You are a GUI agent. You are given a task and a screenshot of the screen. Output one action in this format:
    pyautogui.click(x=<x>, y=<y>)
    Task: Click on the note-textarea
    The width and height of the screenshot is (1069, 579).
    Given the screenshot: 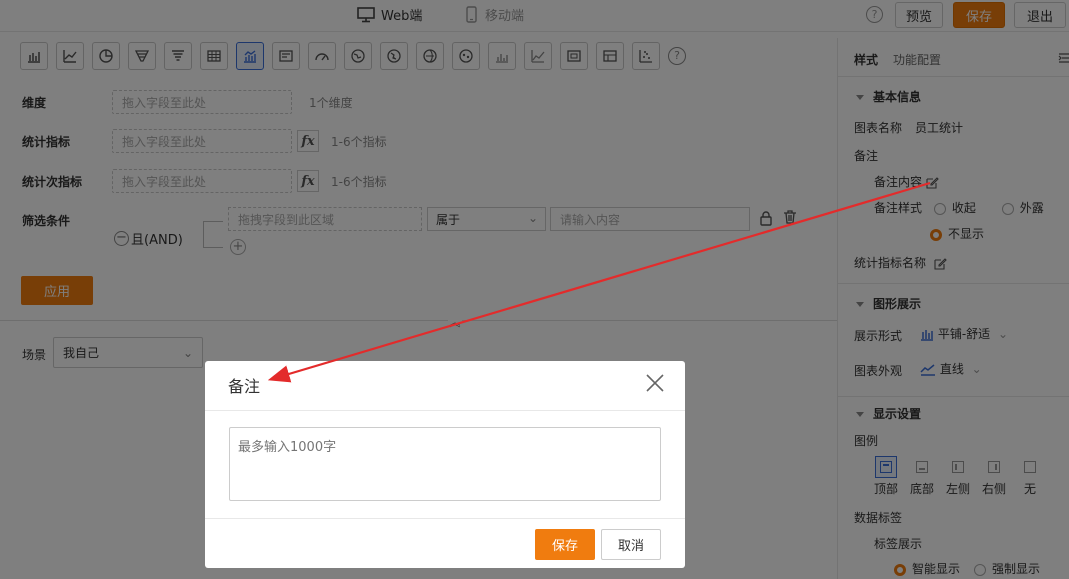 What is the action you would take?
    pyautogui.click(x=445, y=464)
    